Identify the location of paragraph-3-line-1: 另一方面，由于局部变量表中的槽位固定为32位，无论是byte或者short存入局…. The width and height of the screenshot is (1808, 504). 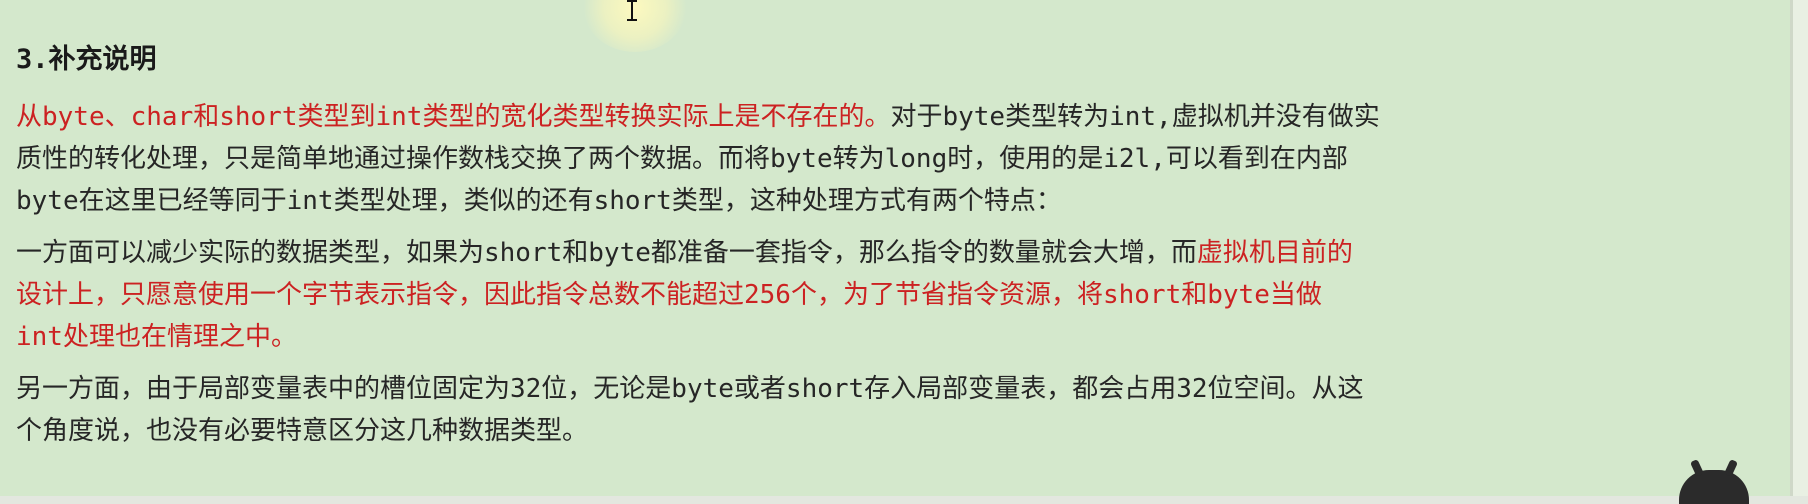
(690, 389).